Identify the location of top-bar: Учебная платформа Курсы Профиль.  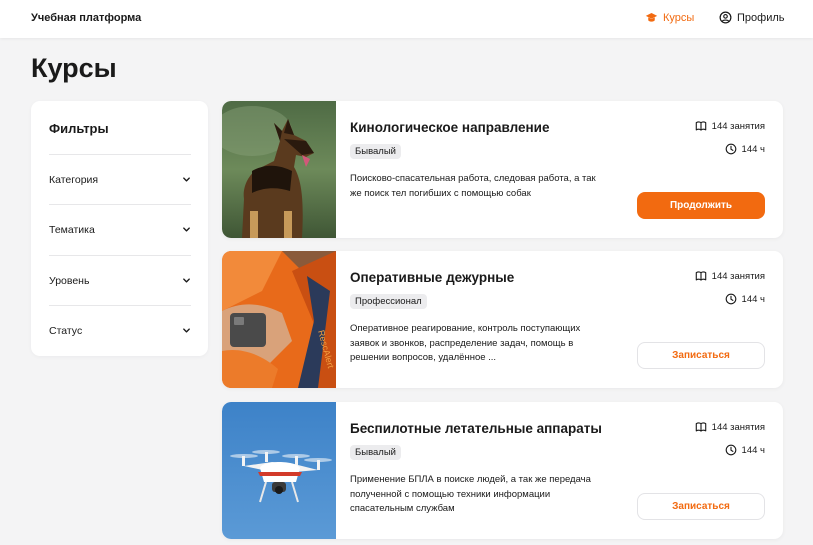
(406, 19).